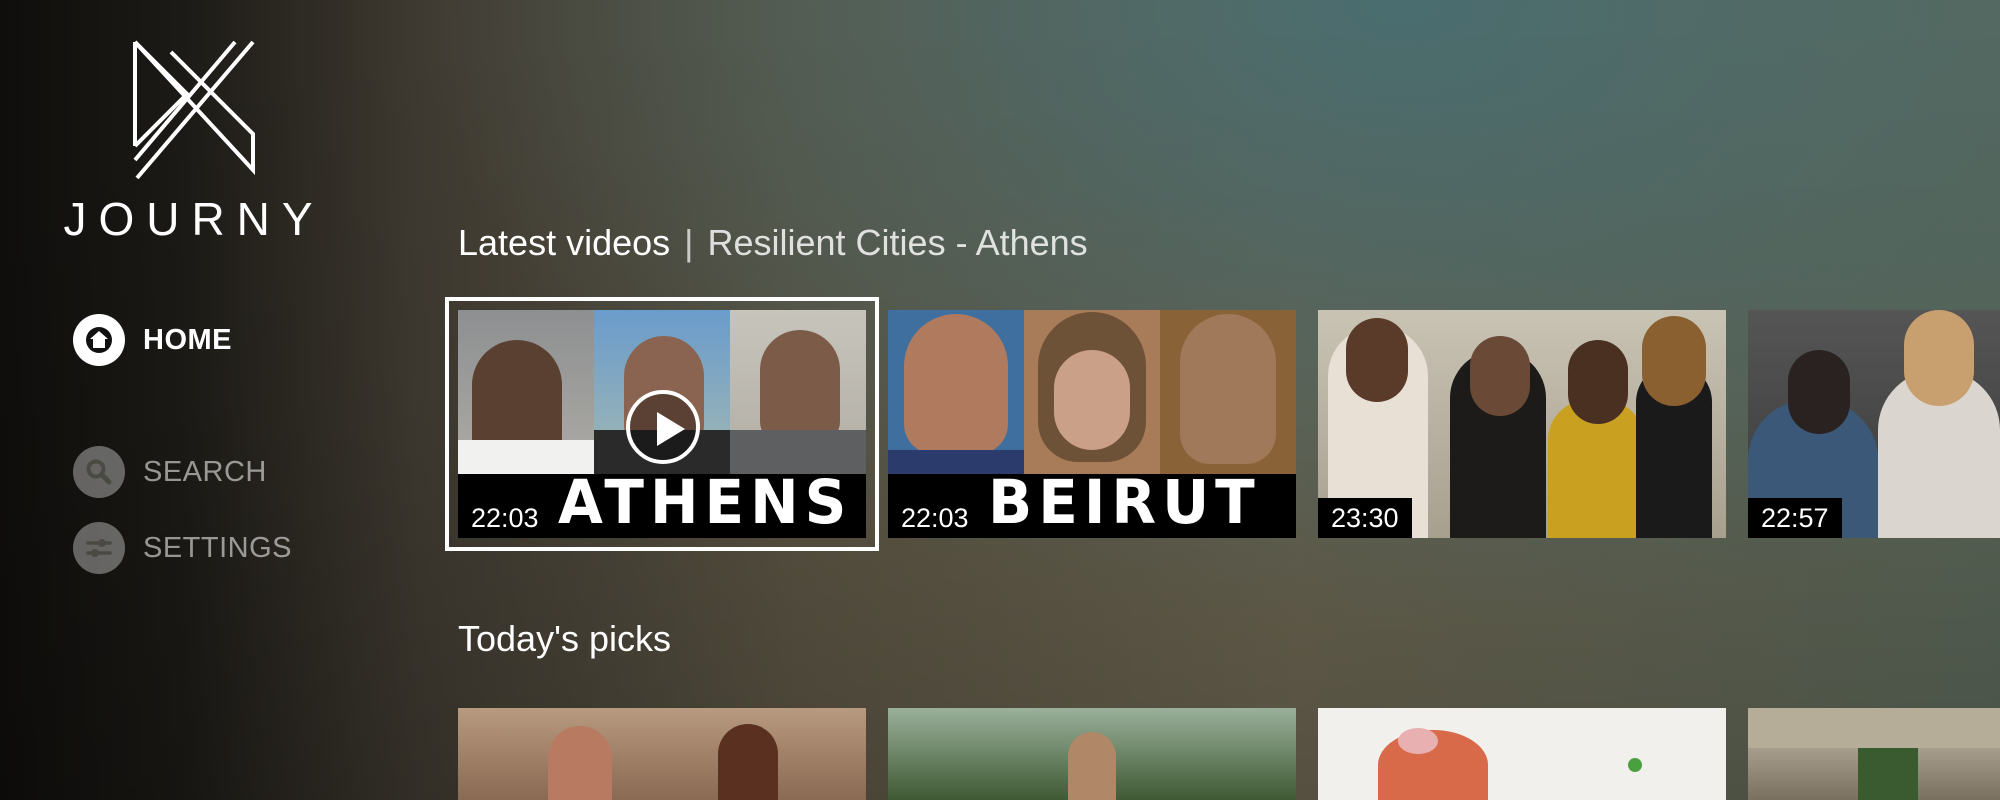  I want to click on nav-item-home: HOME, so click(152, 340).